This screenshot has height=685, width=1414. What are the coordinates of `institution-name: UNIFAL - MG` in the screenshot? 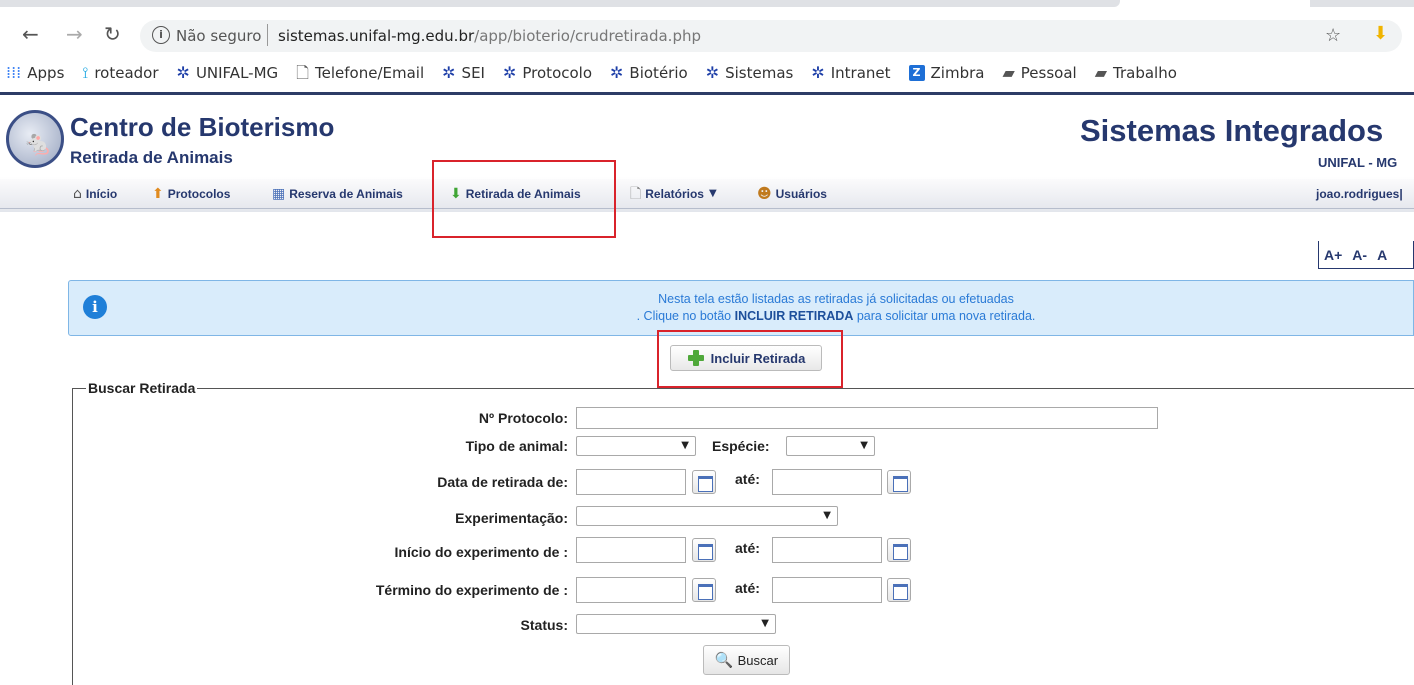 It's located at (1358, 162).